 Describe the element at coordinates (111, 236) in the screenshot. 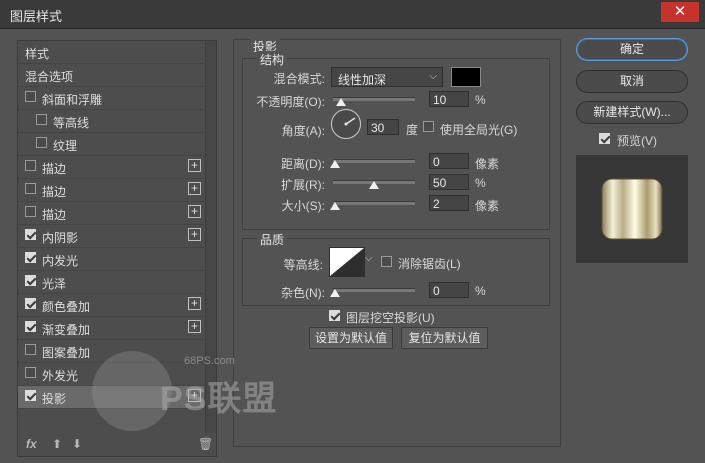

I see `style-list-item: 内阴影 +` at that location.